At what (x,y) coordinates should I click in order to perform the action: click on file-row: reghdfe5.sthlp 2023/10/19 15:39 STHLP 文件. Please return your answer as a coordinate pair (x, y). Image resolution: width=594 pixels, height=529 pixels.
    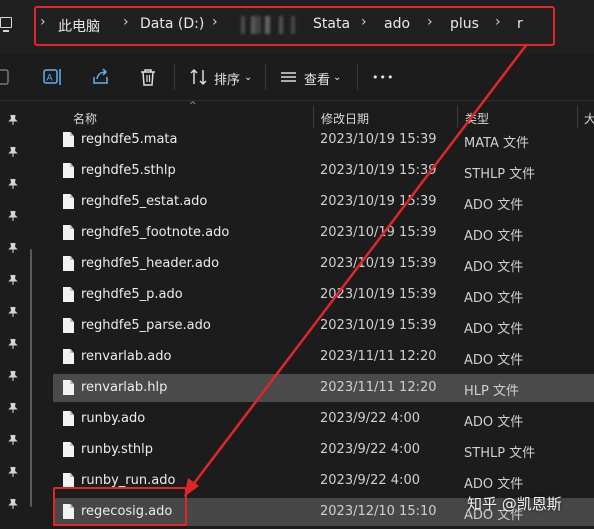
    Looking at the image, I should click on (323, 171).